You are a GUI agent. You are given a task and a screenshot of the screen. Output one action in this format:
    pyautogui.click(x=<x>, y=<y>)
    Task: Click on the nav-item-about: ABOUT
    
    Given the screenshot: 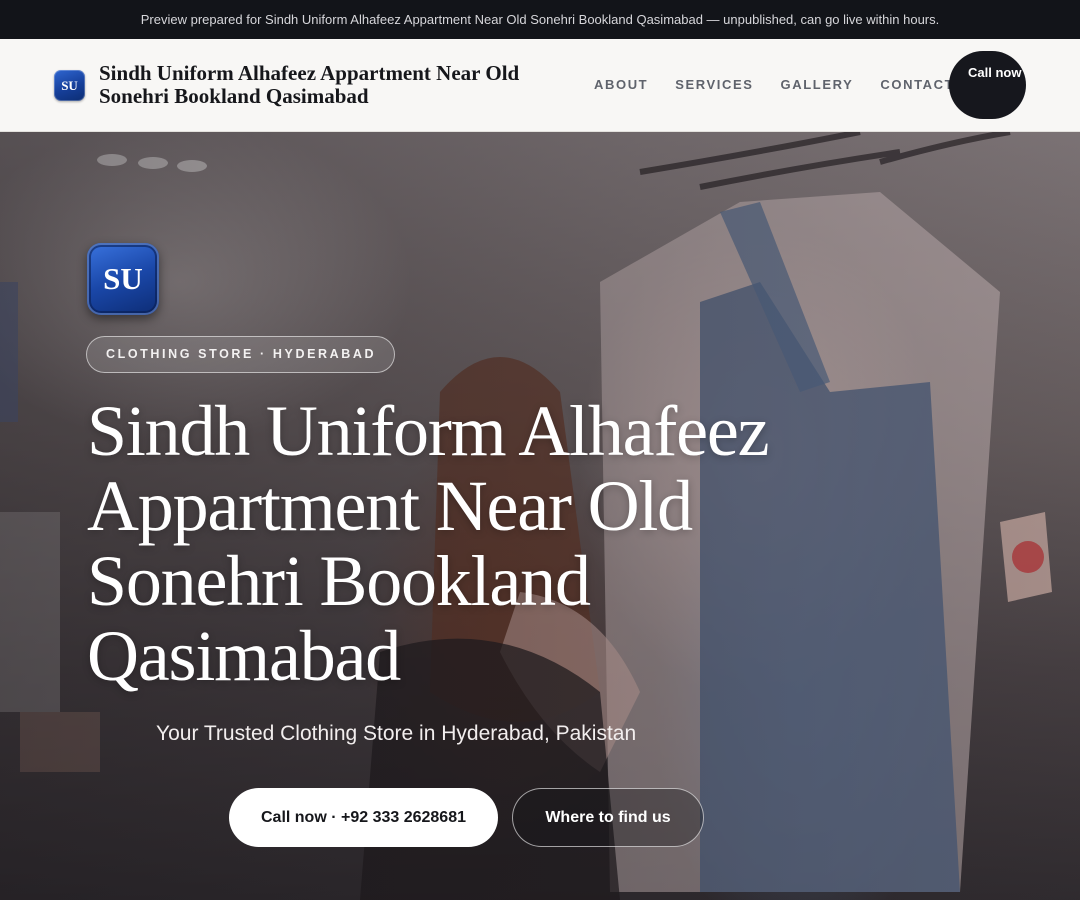 What is the action you would take?
    pyautogui.click(x=621, y=85)
    